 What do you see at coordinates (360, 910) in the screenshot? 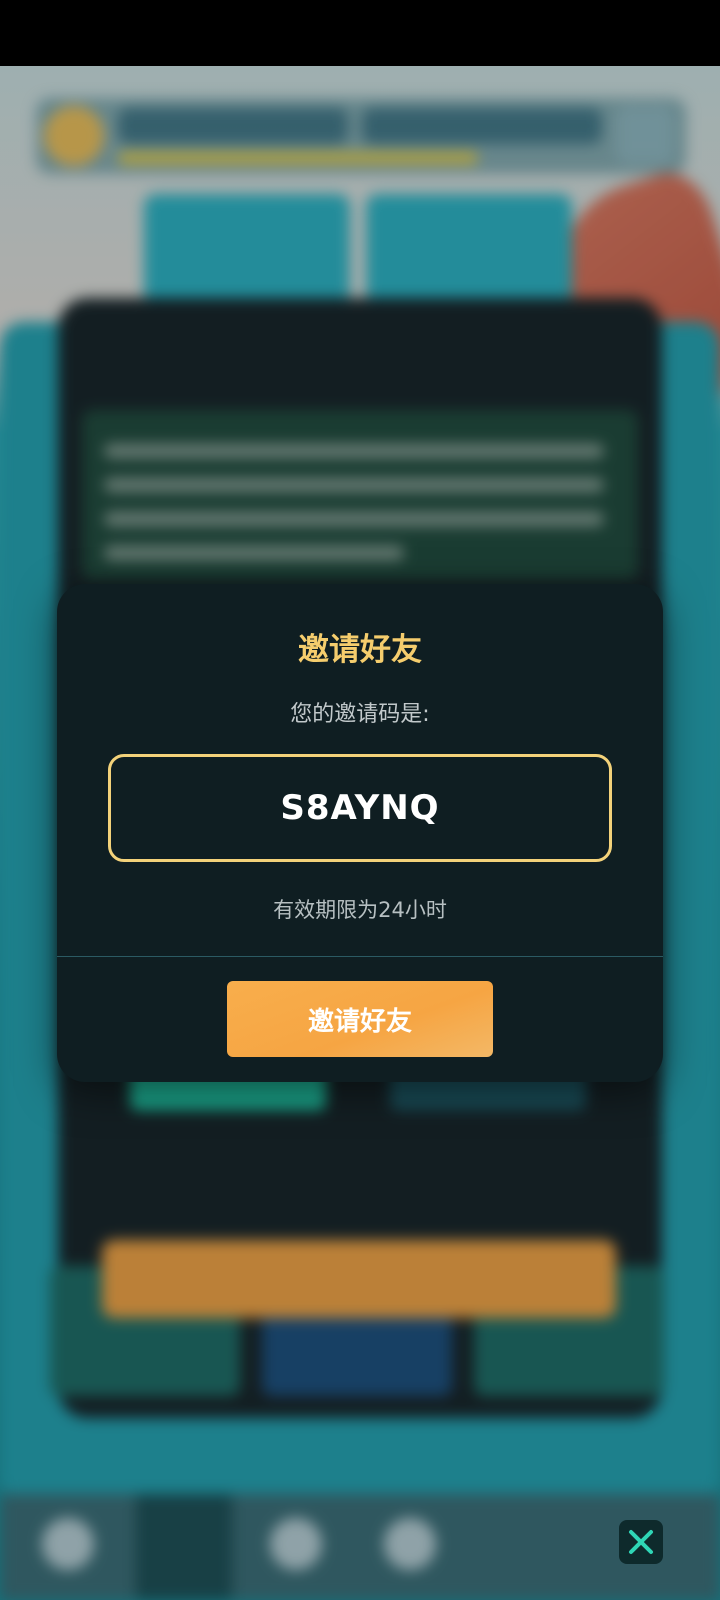
I see `validity-text: 有效期限为24小时` at bounding box center [360, 910].